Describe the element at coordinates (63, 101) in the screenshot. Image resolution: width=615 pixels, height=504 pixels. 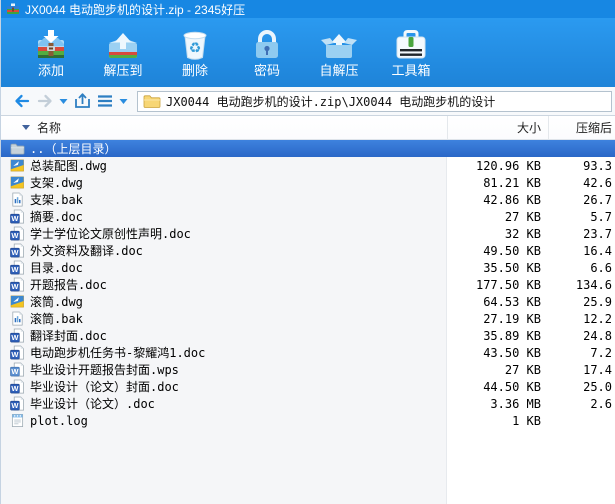
I see `history-dropdown-icon` at that location.